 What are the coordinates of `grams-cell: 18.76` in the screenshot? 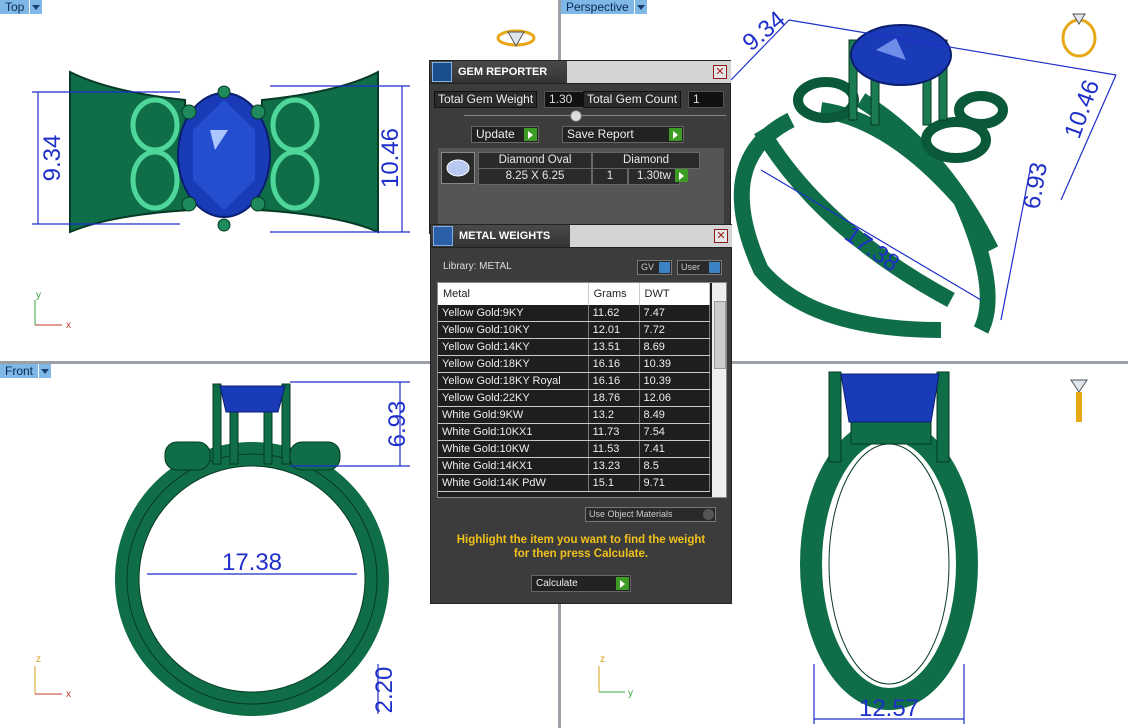 It's located at (614, 398).